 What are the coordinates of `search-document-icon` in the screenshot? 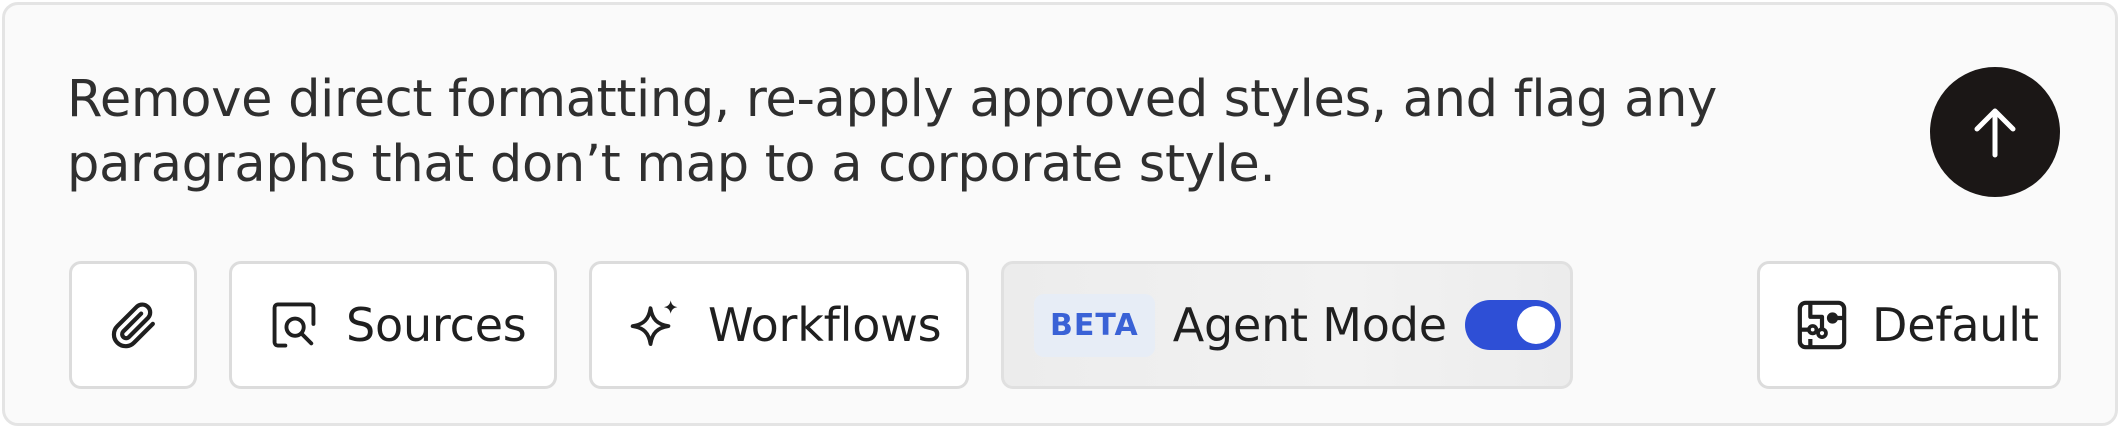 It's located at (294, 325).